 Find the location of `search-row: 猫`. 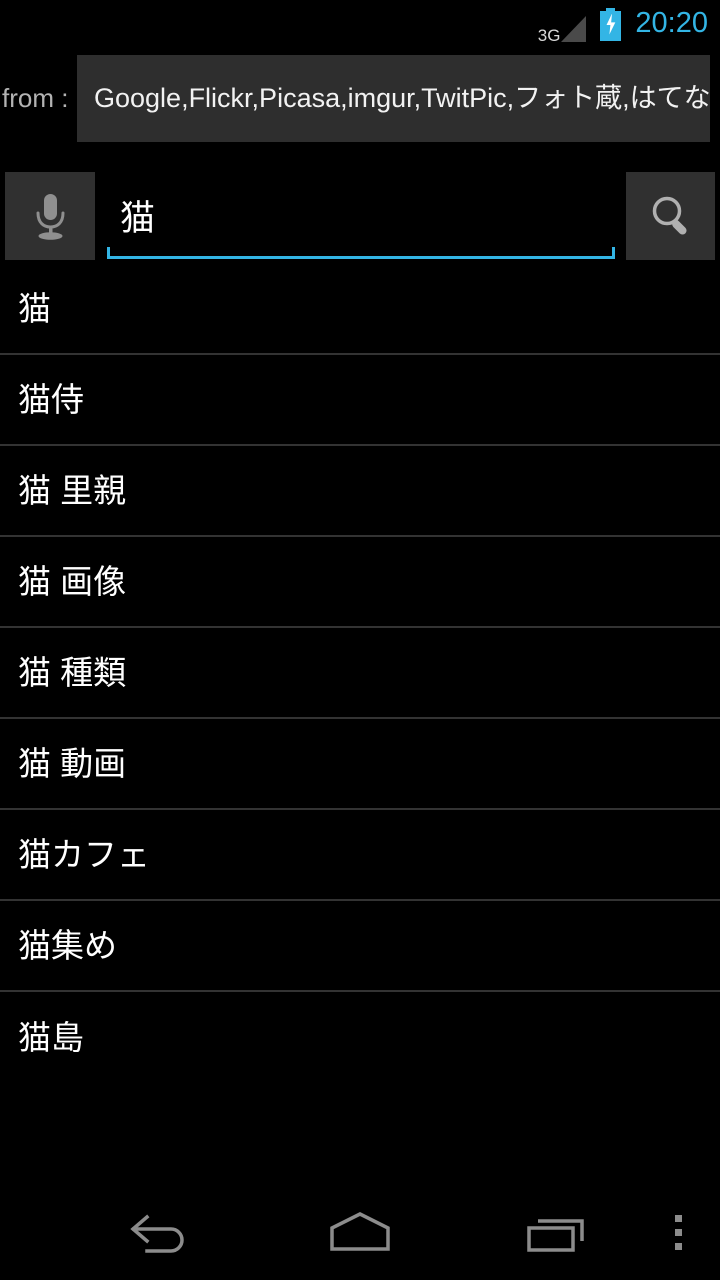

search-row: 猫 is located at coordinates (360, 218).